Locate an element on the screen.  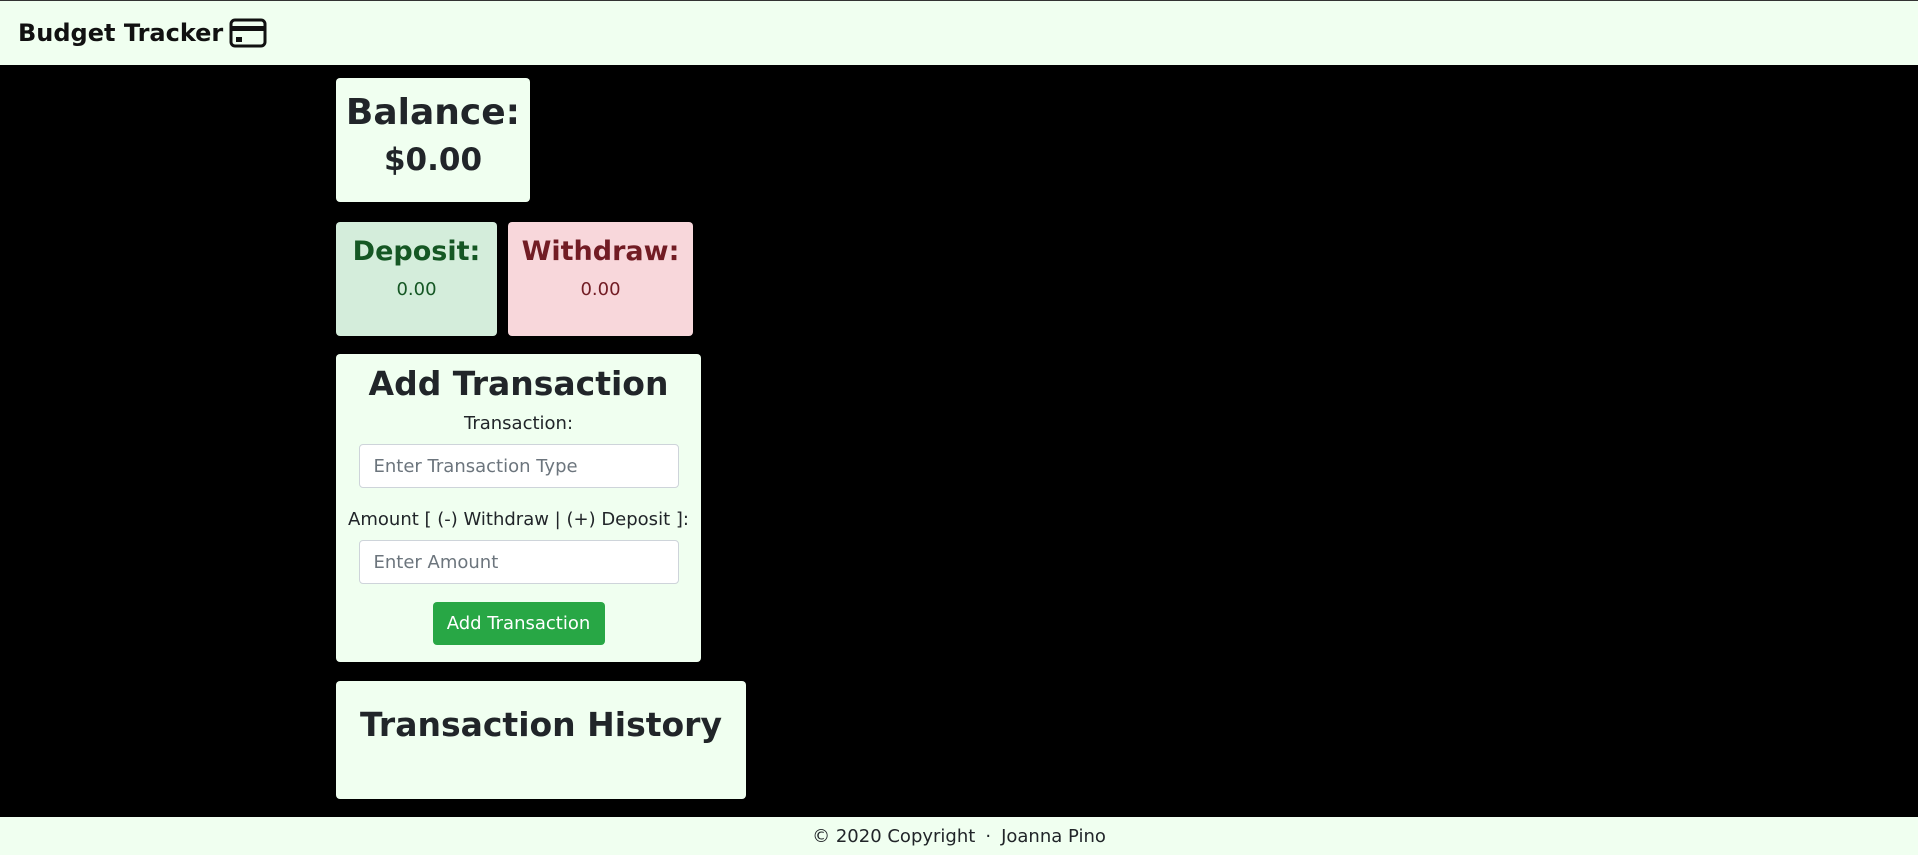
transaction-history-title: Transaction History is located at coordinates (541, 724).